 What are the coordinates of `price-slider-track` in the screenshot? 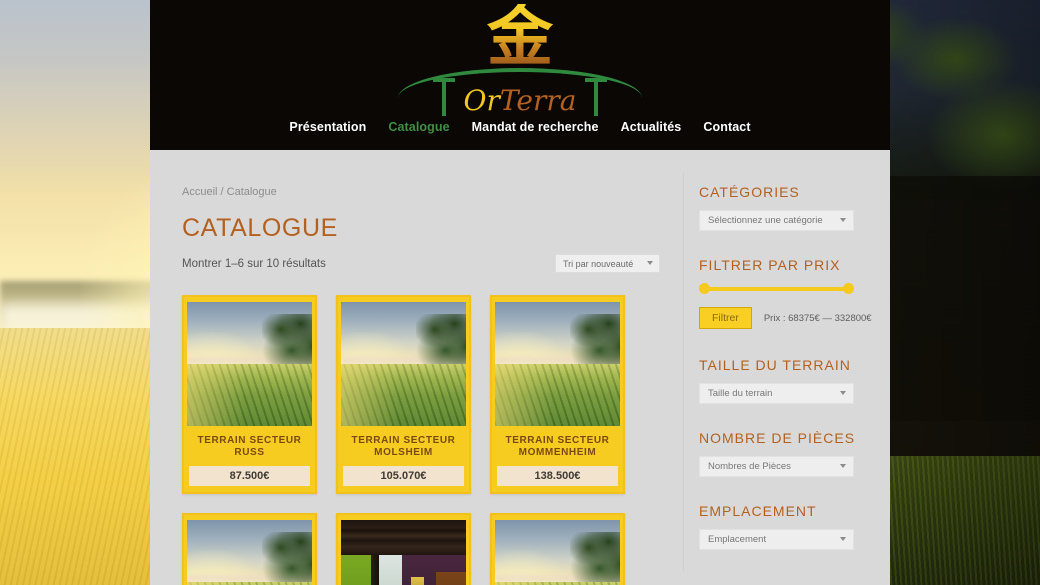 It's located at (776, 289).